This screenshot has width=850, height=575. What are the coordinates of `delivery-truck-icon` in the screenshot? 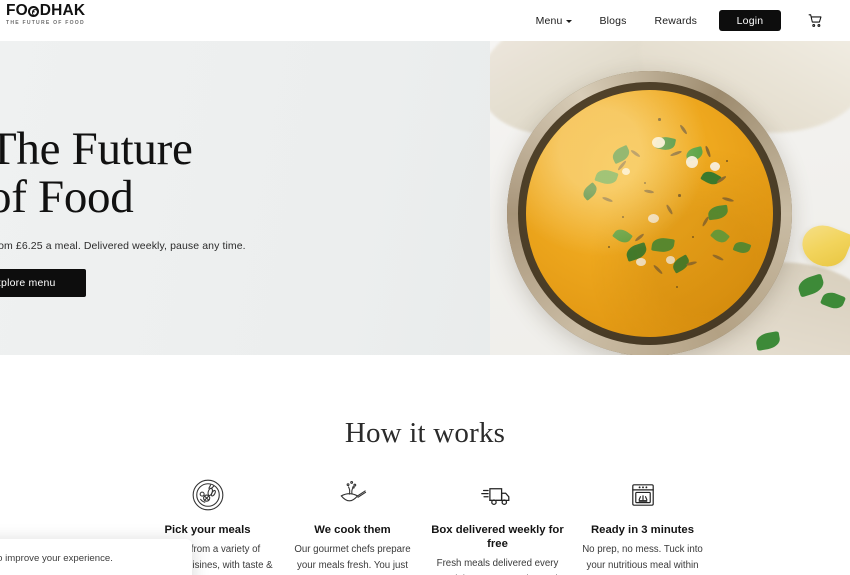 It's located at (498, 495).